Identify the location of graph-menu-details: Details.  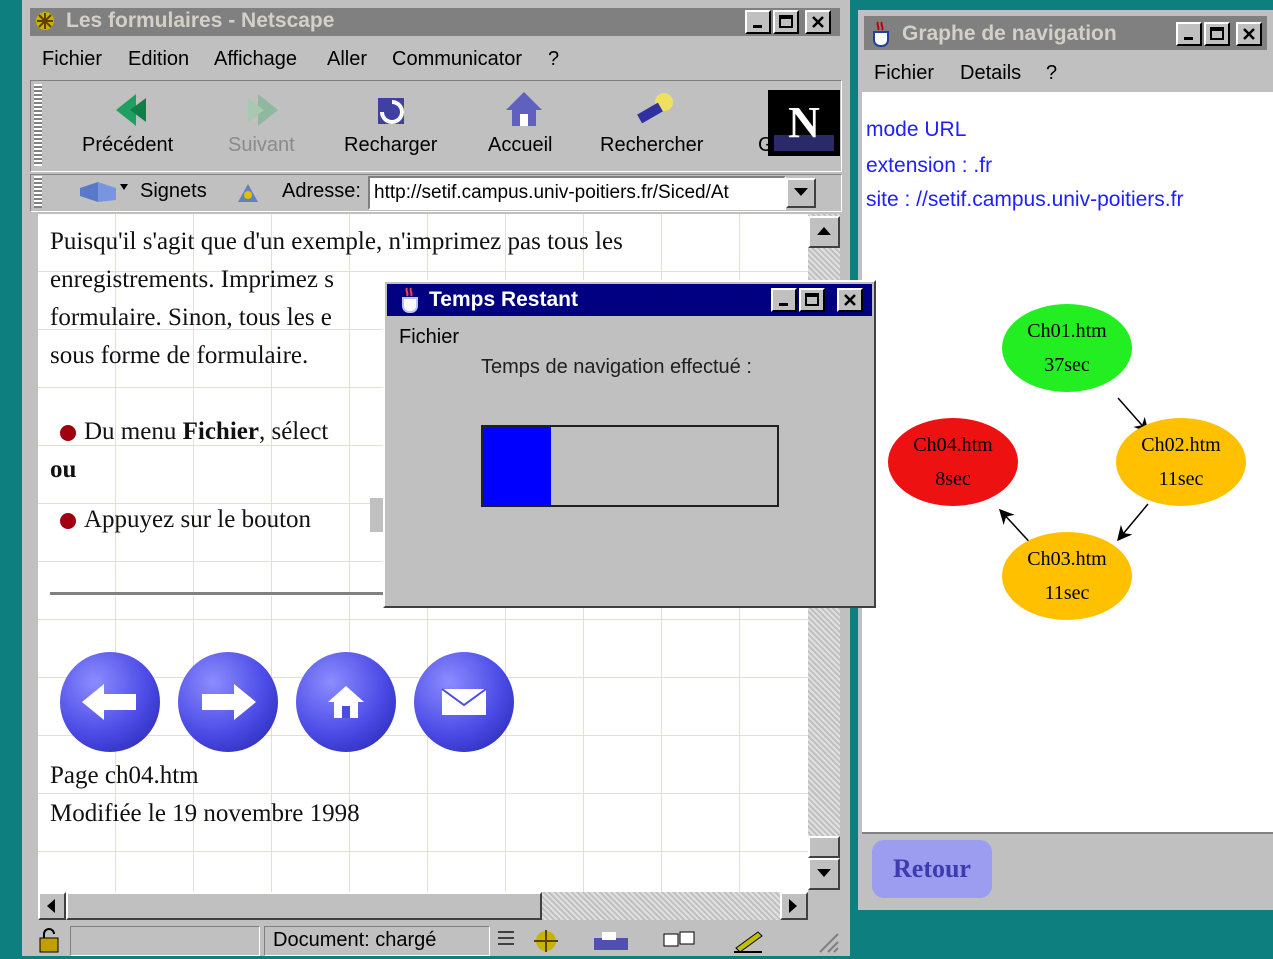
(990, 73).